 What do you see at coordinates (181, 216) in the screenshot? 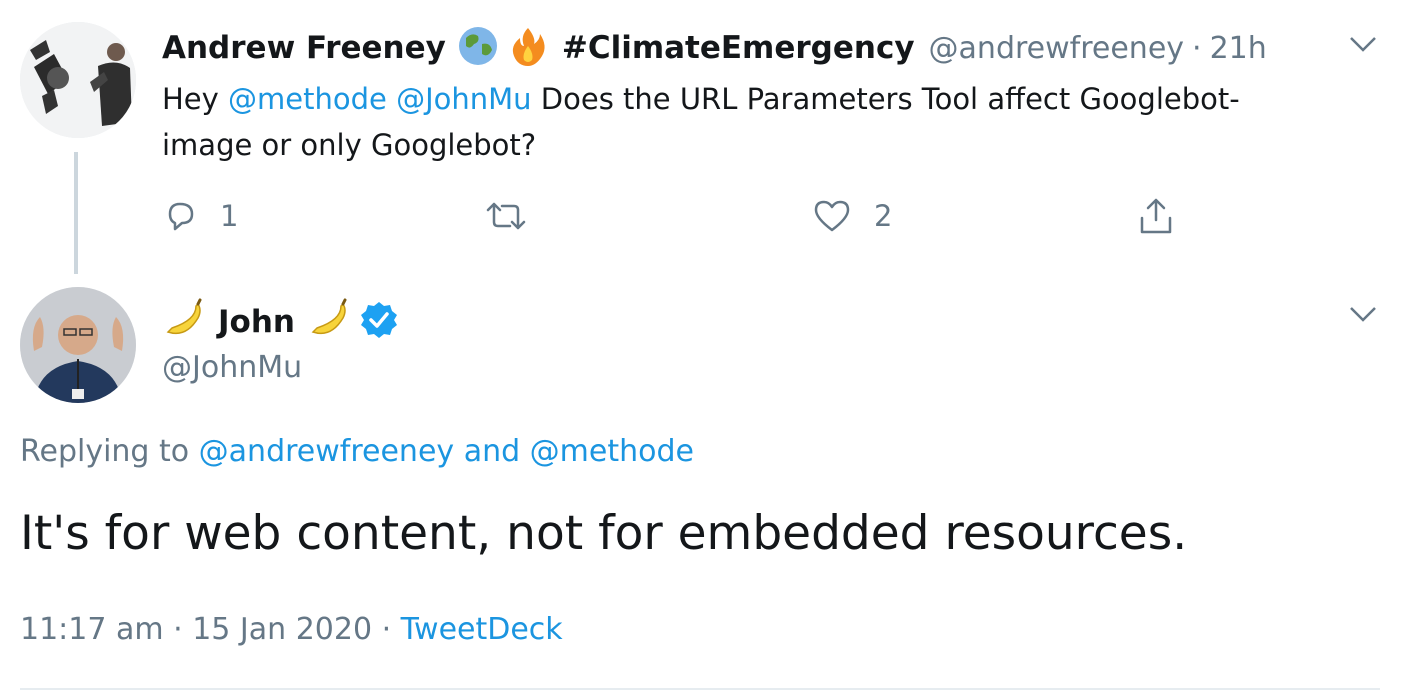
I see `reply-icon` at bounding box center [181, 216].